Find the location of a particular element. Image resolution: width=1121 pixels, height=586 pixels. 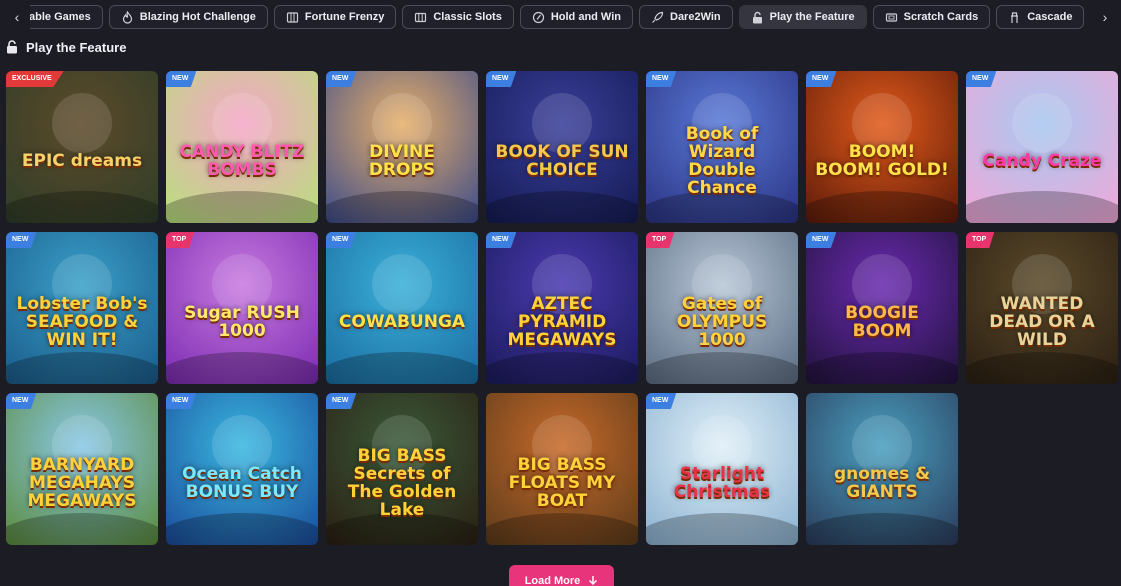

game-tile: Candy Craze NEW is located at coordinates (1042, 147).